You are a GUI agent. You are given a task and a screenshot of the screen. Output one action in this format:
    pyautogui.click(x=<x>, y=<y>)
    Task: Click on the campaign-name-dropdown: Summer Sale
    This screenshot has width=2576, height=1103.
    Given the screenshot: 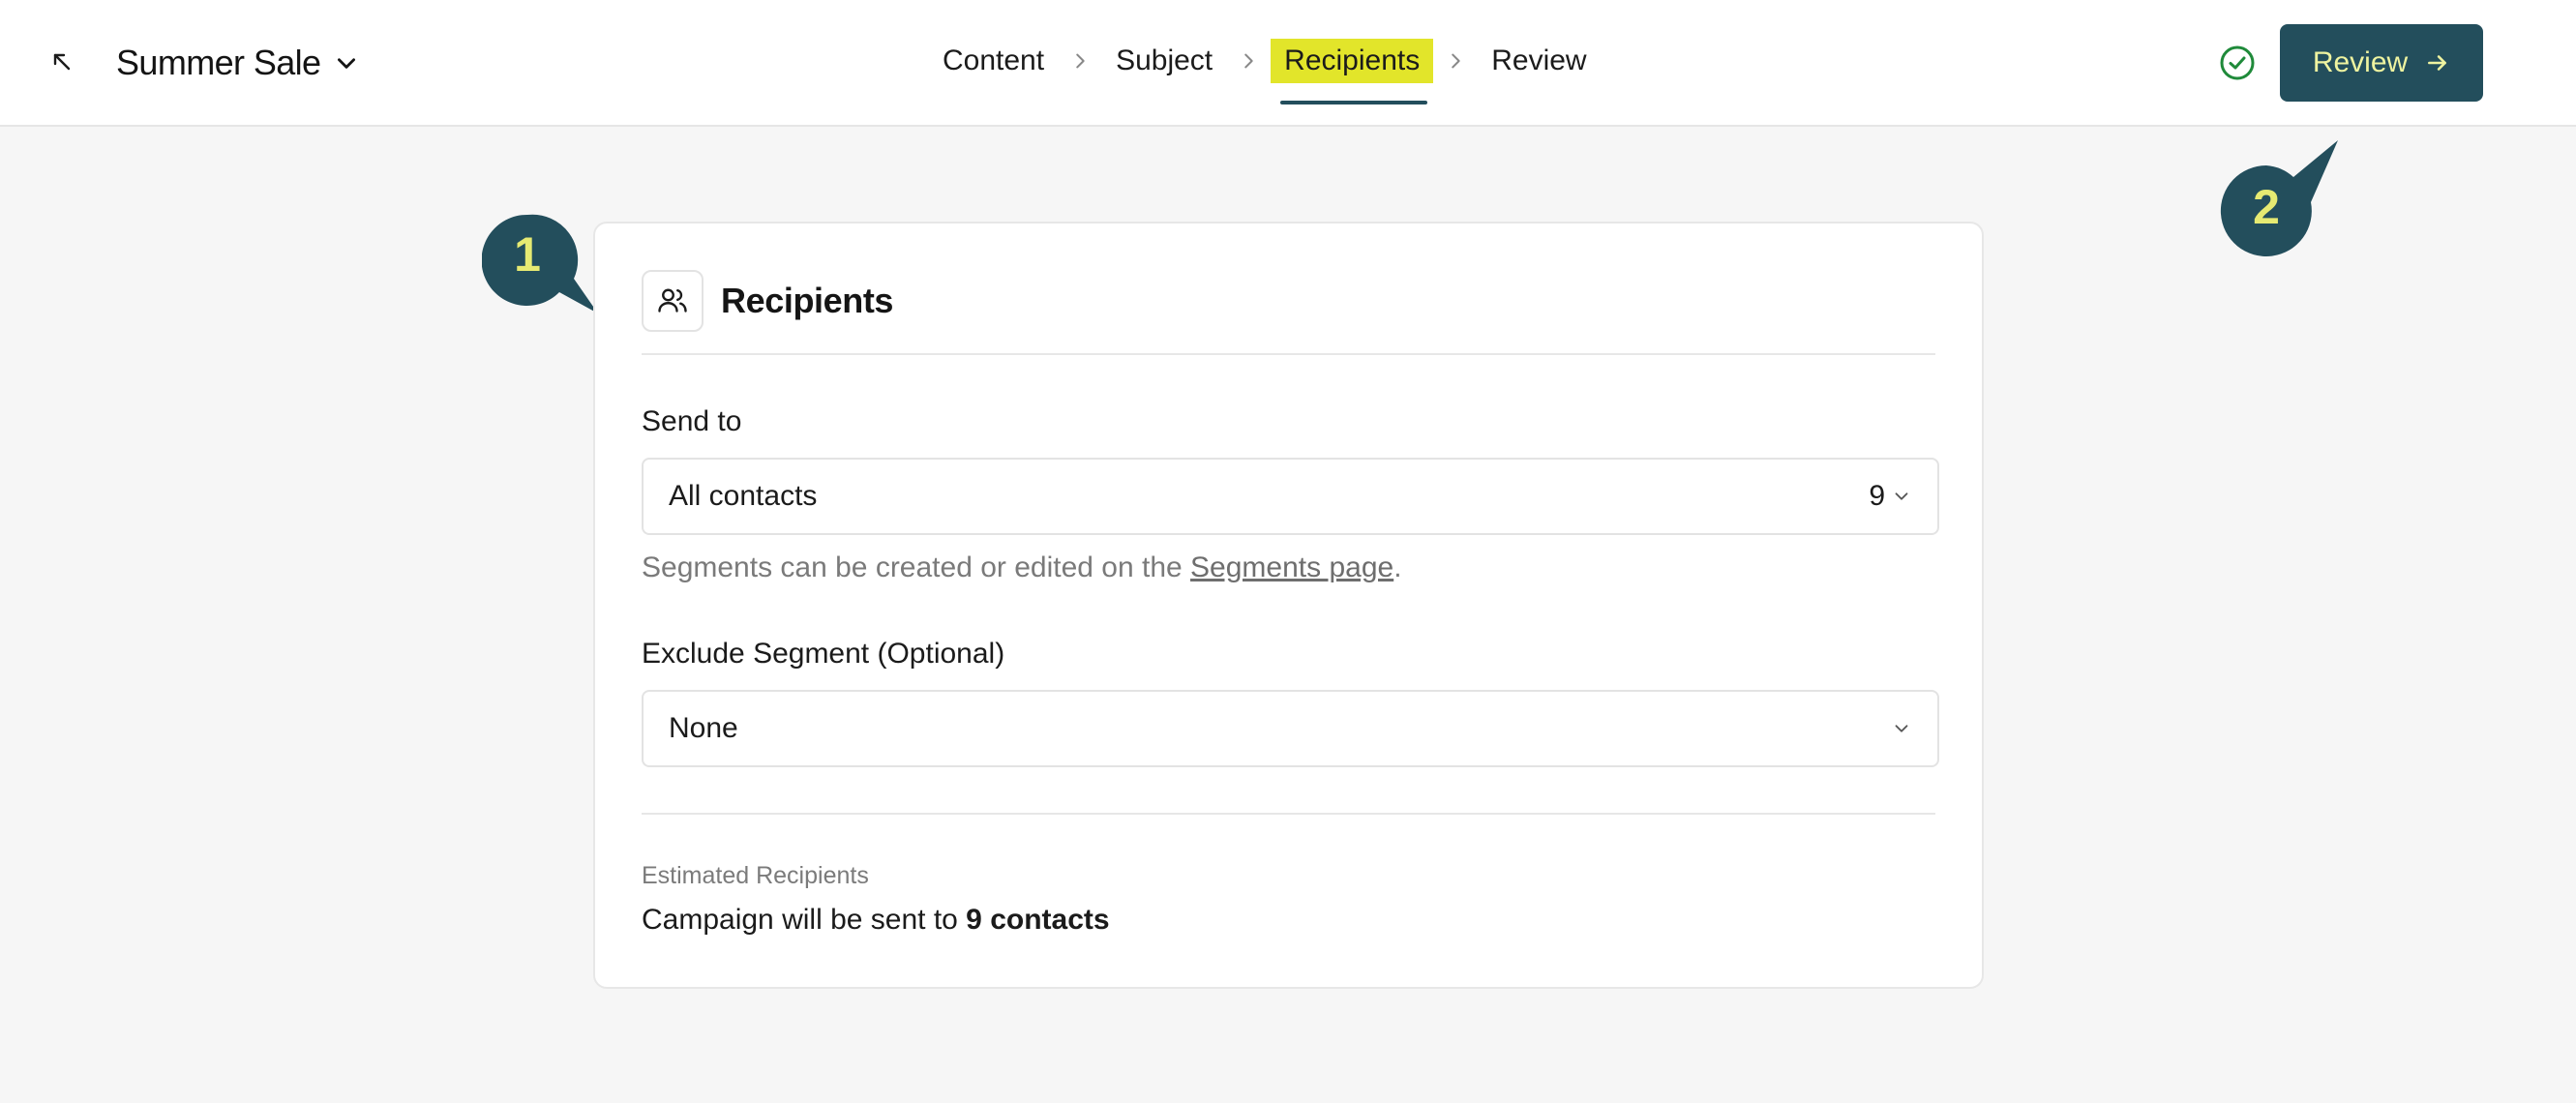 What is the action you would take?
    pyautogui.click(x=237, y=63)
    